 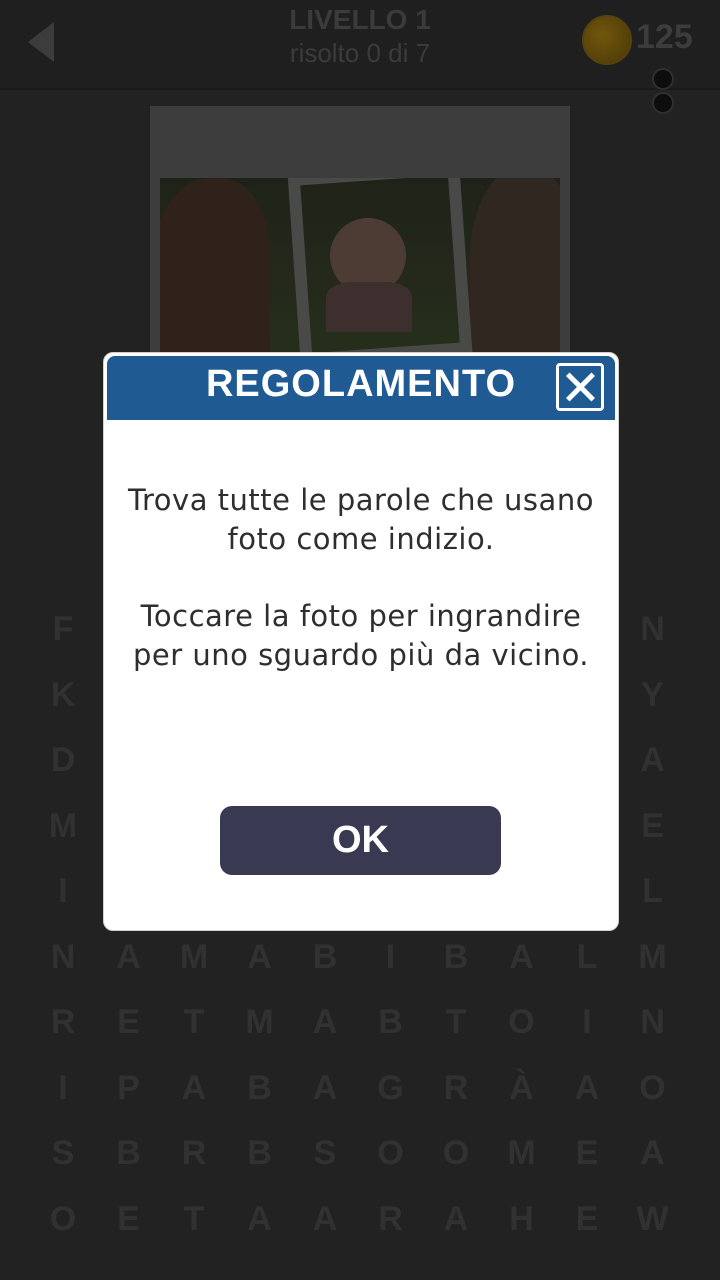 What do you see at coordinates (360, 840) in the screenshot?
I see `ok-button: OK` at bounding box center [360, 840].